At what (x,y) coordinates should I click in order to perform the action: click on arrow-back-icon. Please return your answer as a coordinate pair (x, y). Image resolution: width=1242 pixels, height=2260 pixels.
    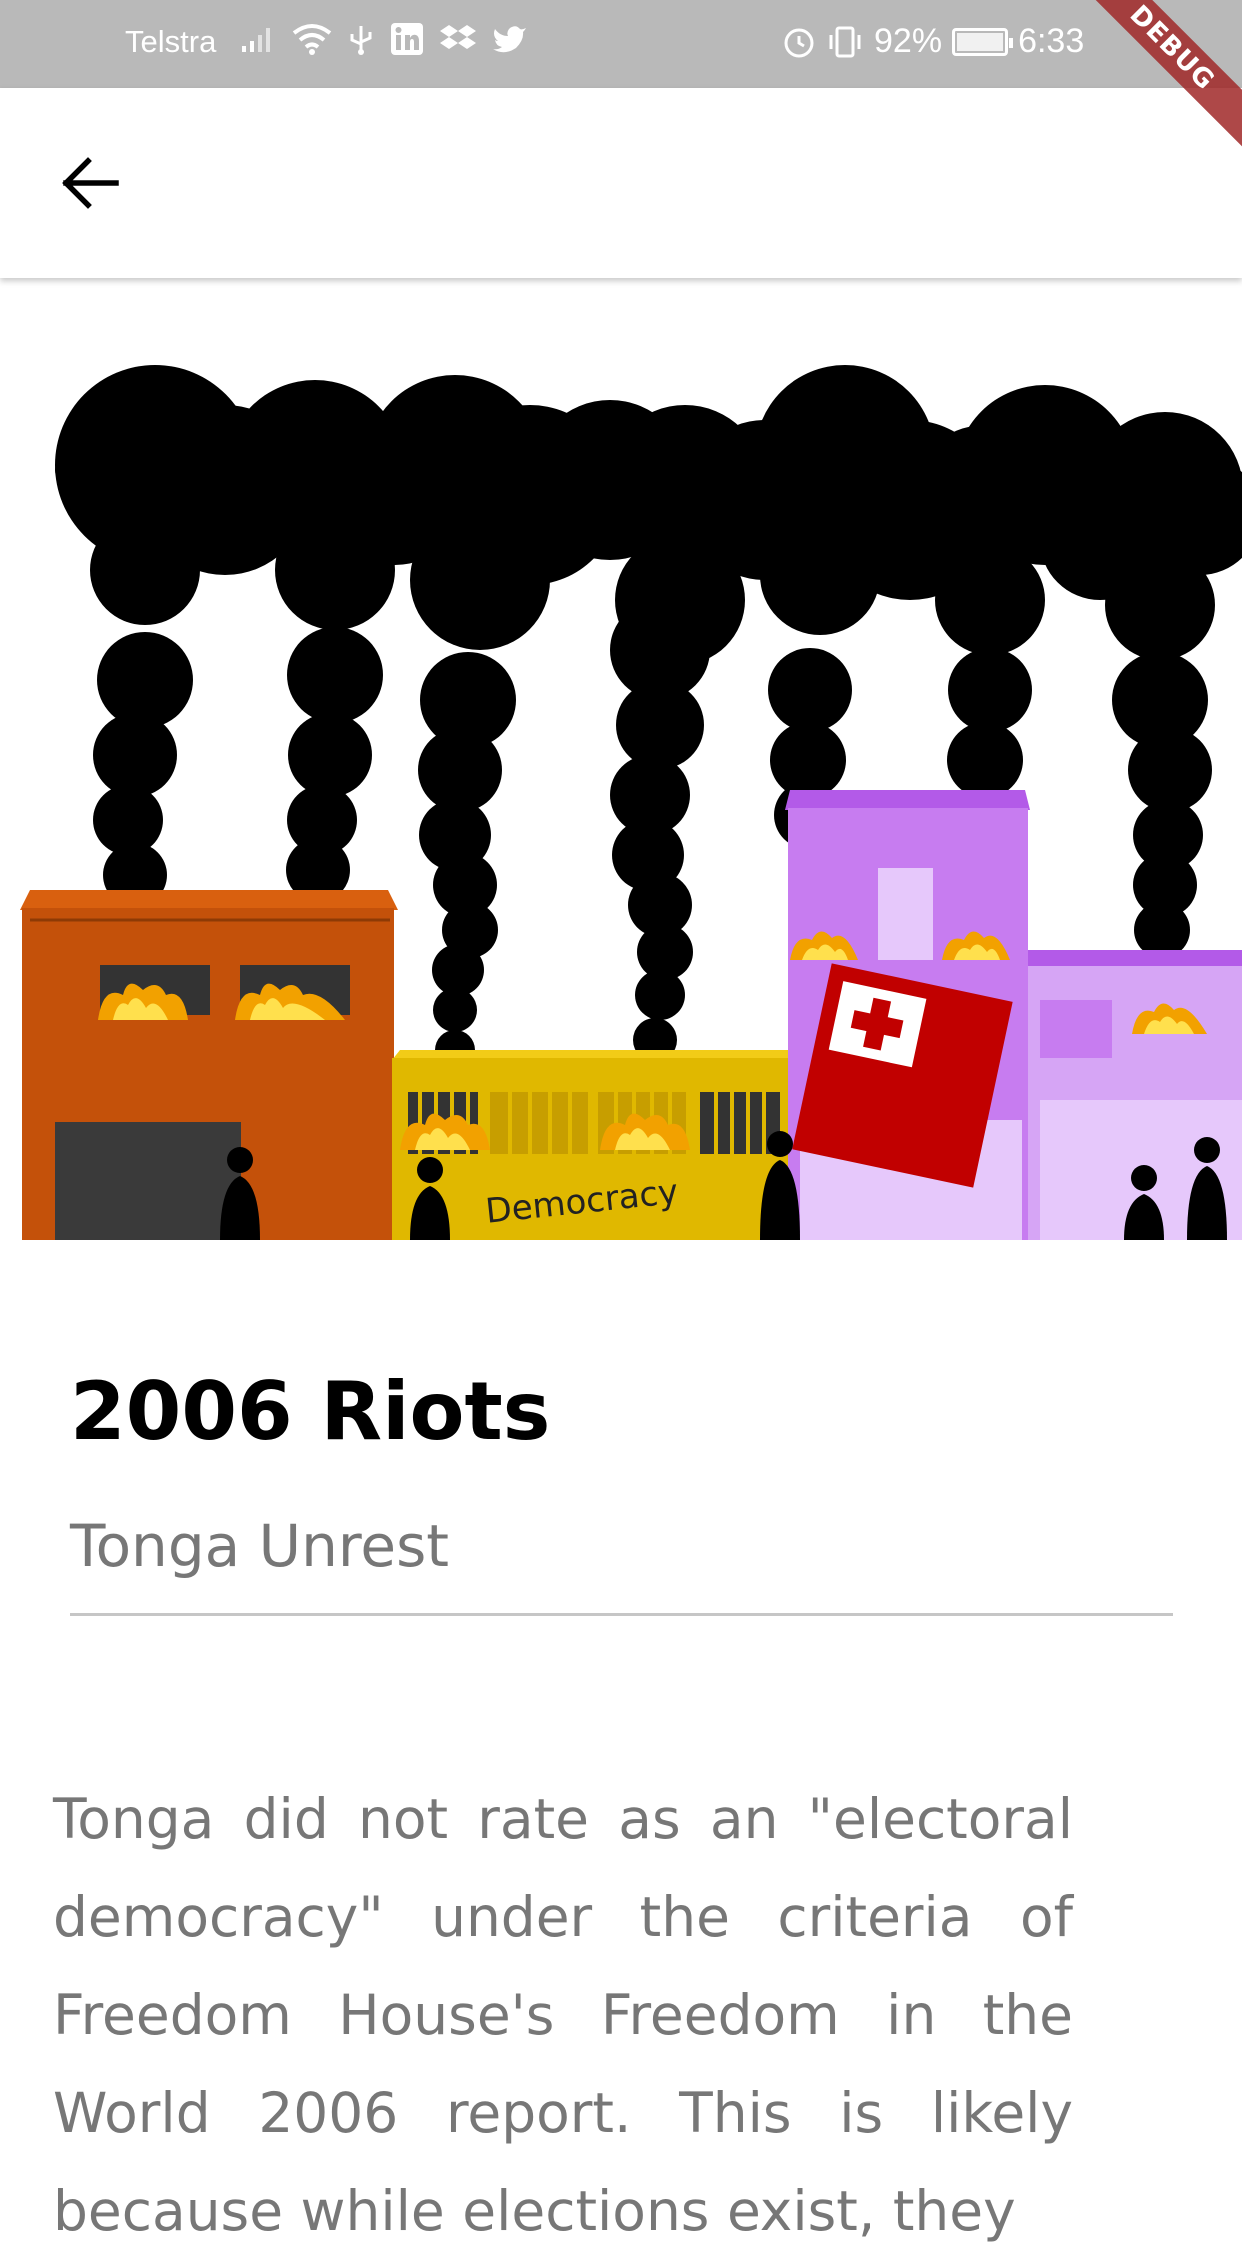
    Looking at the image, I should click on (90, 183).